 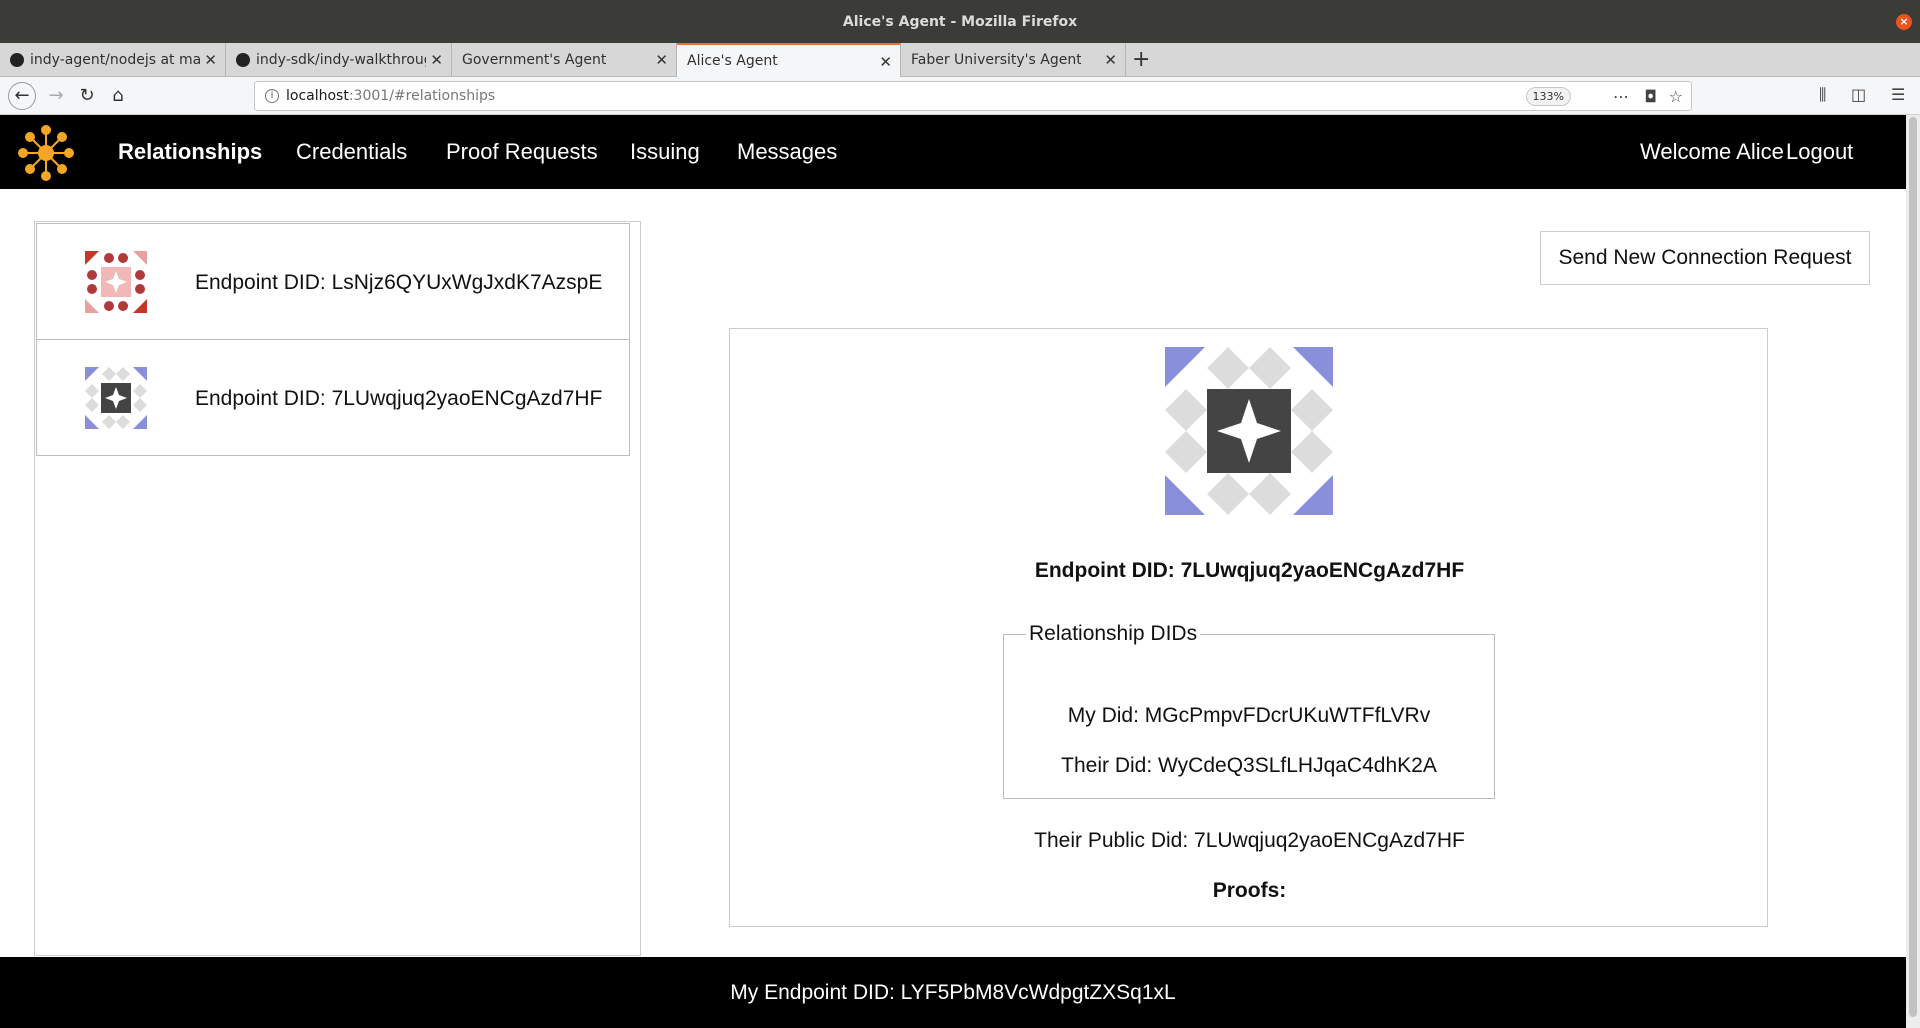 I want to click on sidebar-icon: ◫, so click(x=1858, y=94).